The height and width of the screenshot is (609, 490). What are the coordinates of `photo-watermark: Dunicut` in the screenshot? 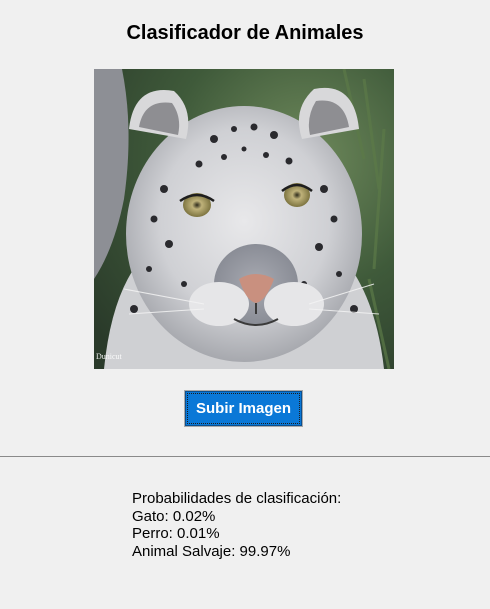 It's located at (109, 356).